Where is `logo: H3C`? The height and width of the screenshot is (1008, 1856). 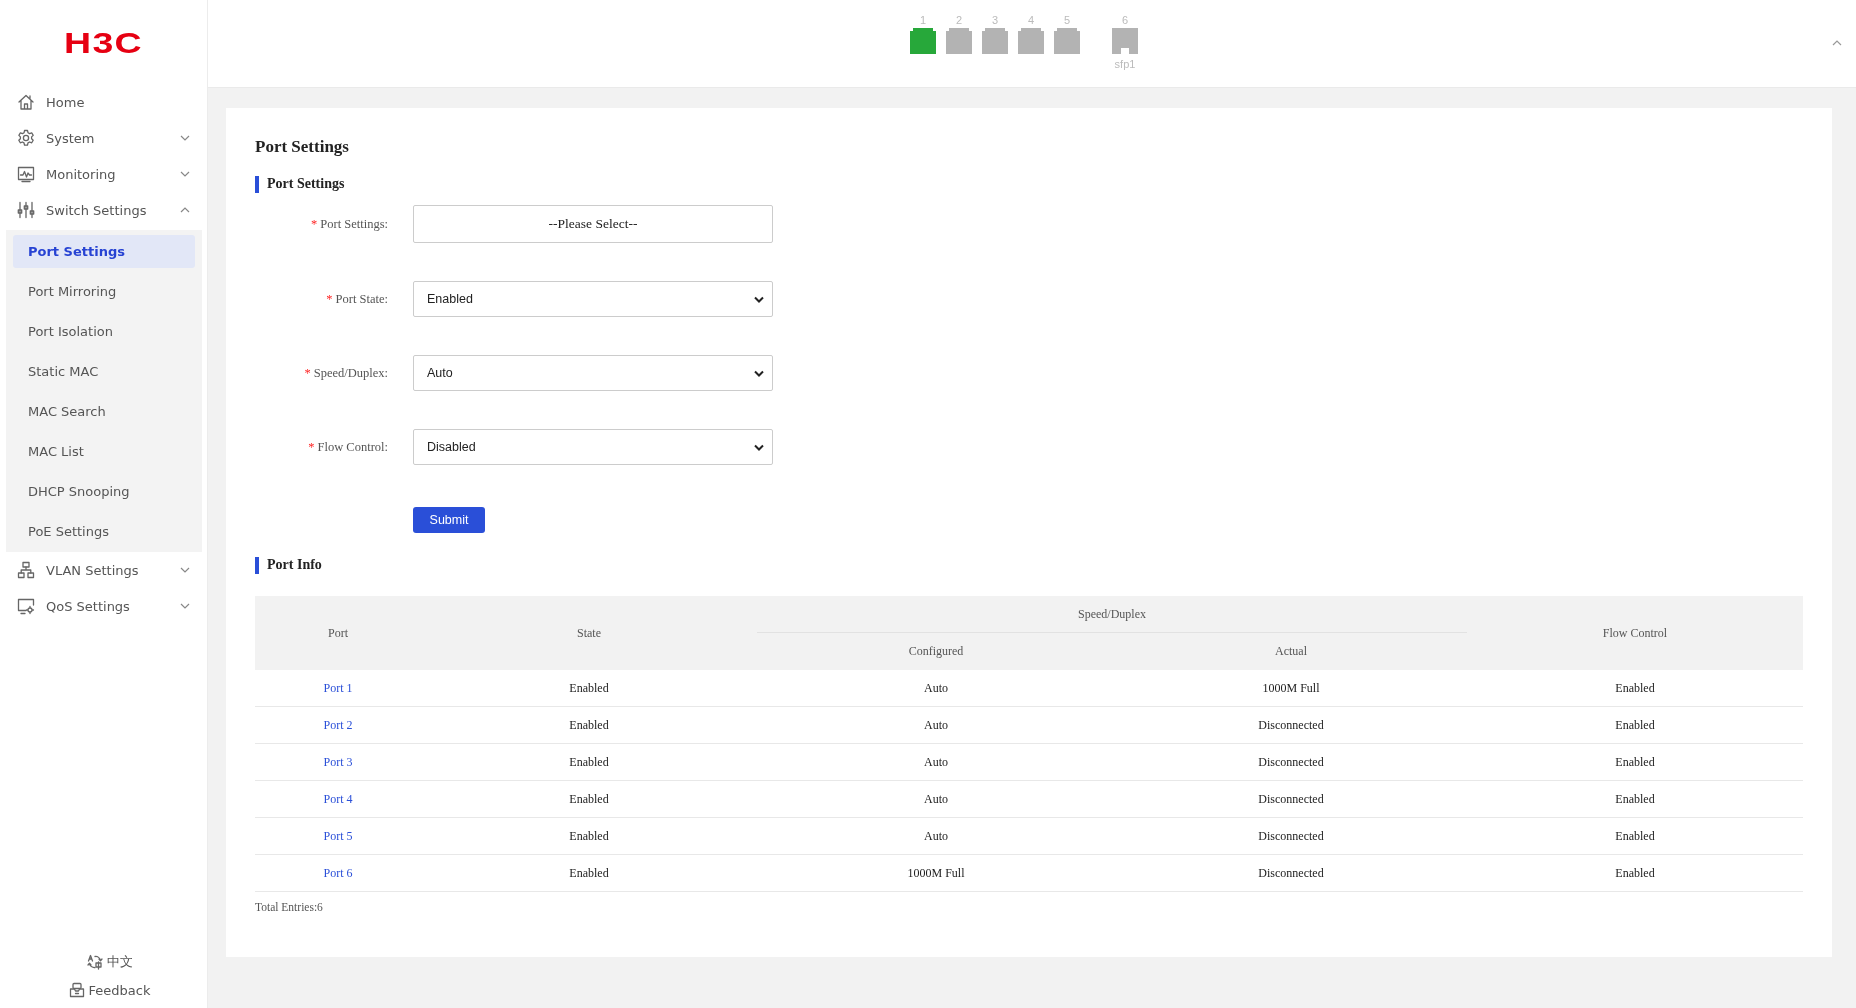 logo: H3C is located at coordinates (103, 43).